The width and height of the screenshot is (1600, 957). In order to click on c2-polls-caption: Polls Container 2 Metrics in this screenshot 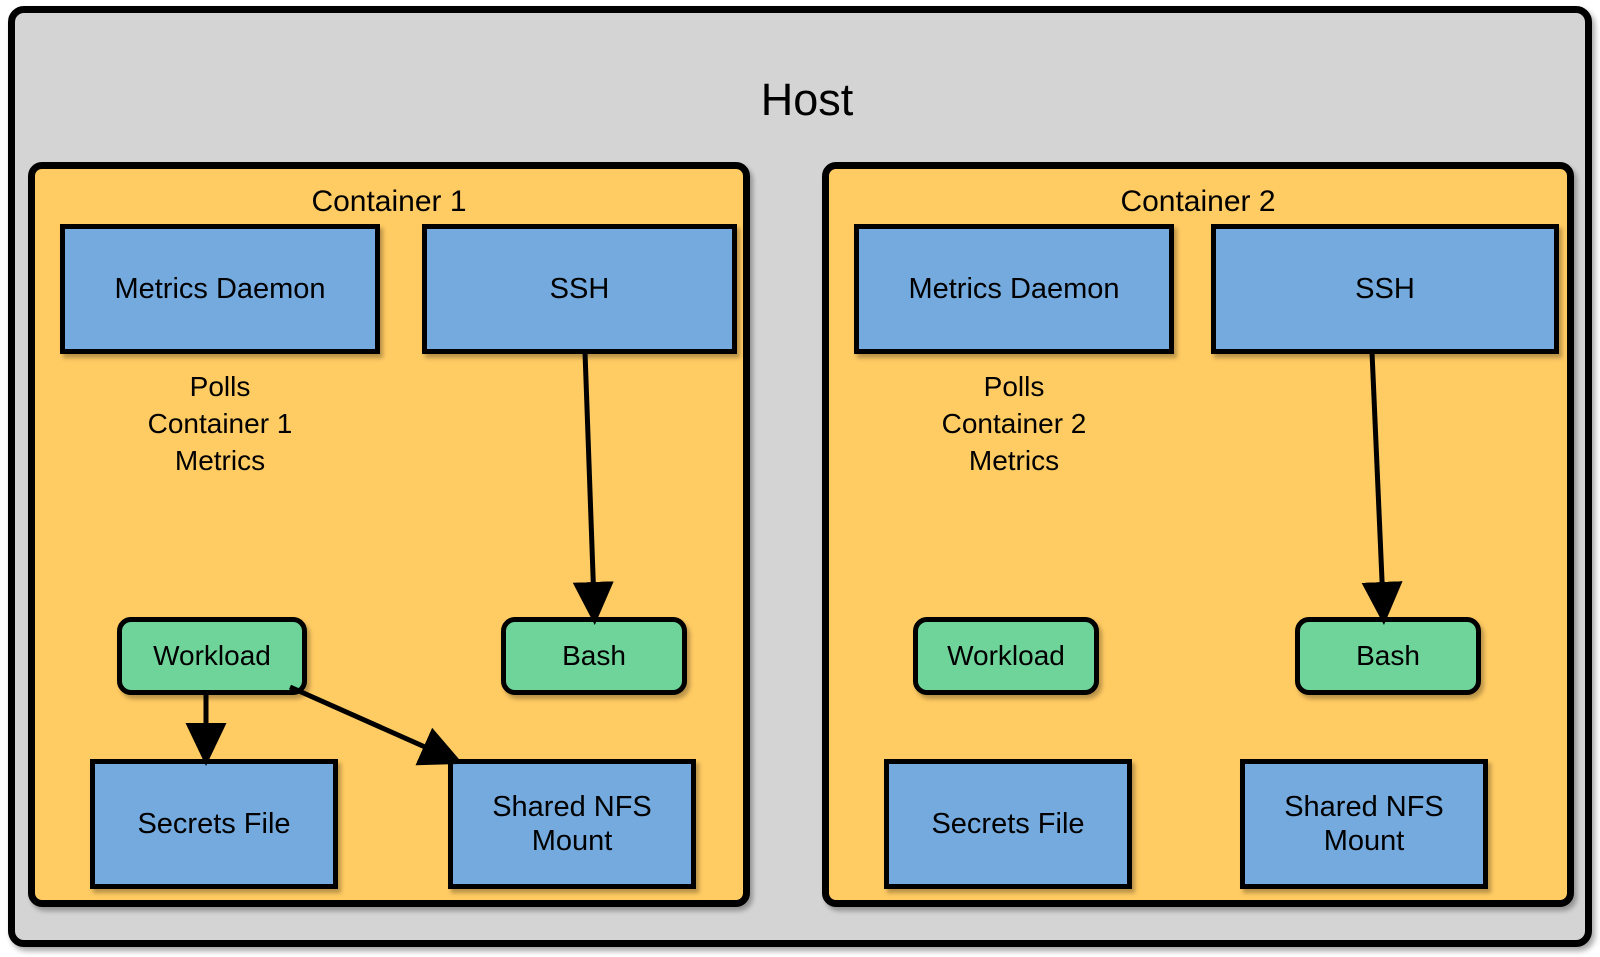, I will do `click(1014, 423)`.